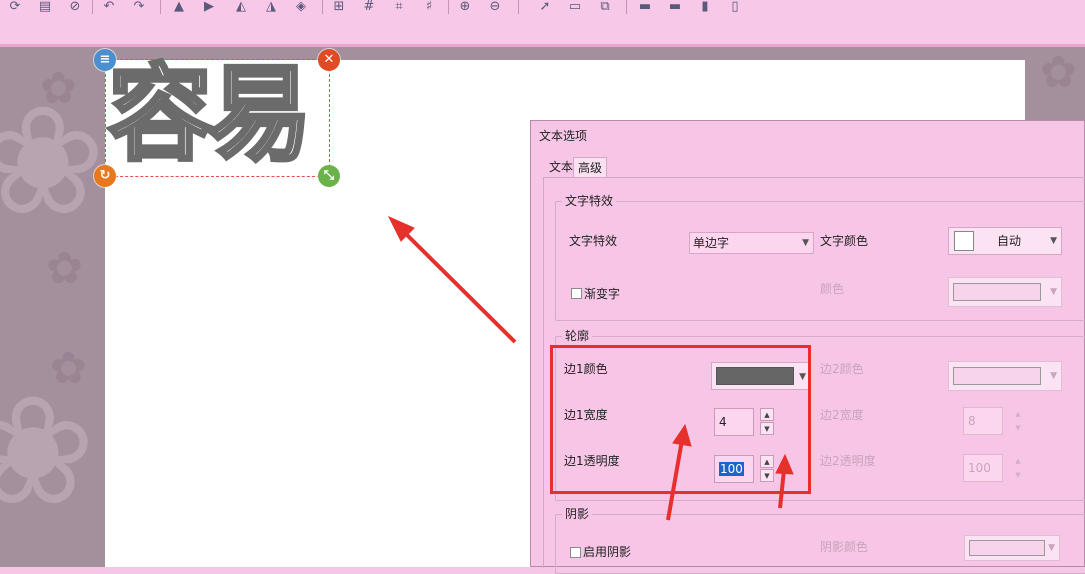  What do you see at coordinates (241, 7) in the screenshot?
I see `shape-icon: ◭` at bounding box center [241, 7].